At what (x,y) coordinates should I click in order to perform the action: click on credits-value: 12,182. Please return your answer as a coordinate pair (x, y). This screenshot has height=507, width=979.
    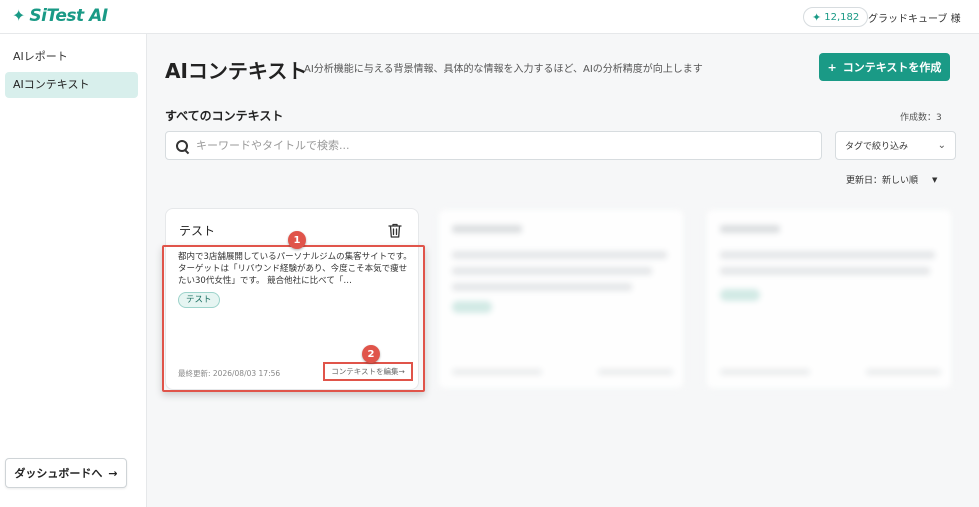
    Looking at the image, I should click on (842, 17).